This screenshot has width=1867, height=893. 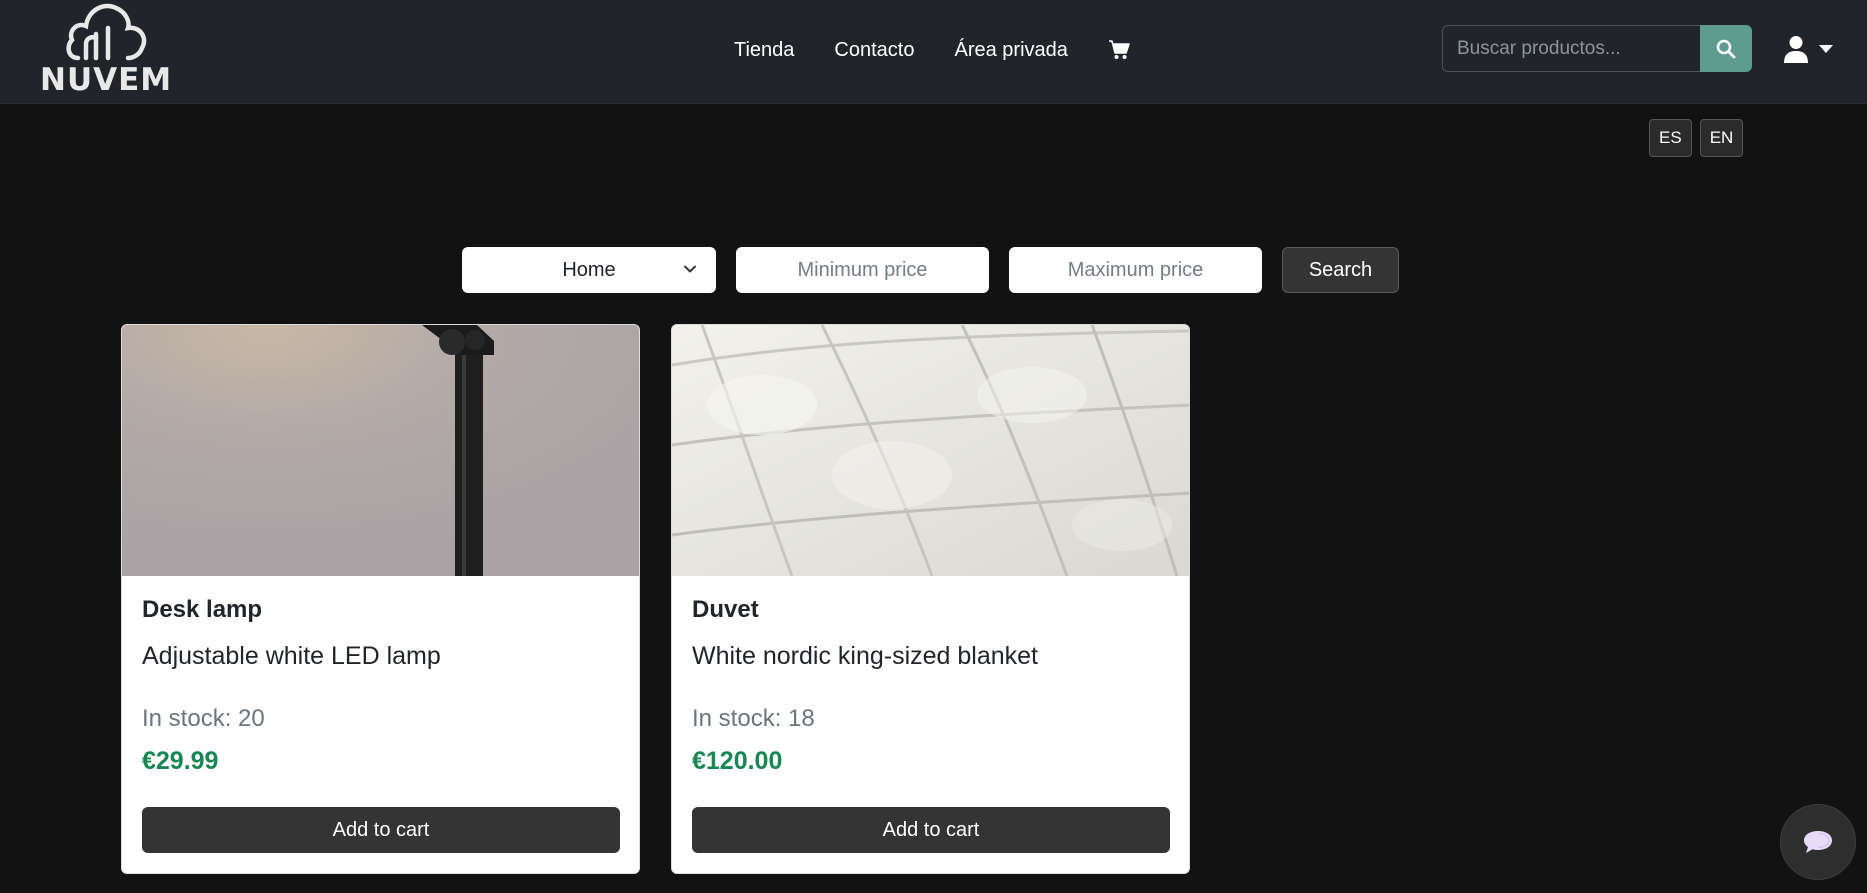 What do you see at coordinates (1340, 270) in the screenshot?
I see `filter-search-button: Search` at bounding box center [1340, 270].